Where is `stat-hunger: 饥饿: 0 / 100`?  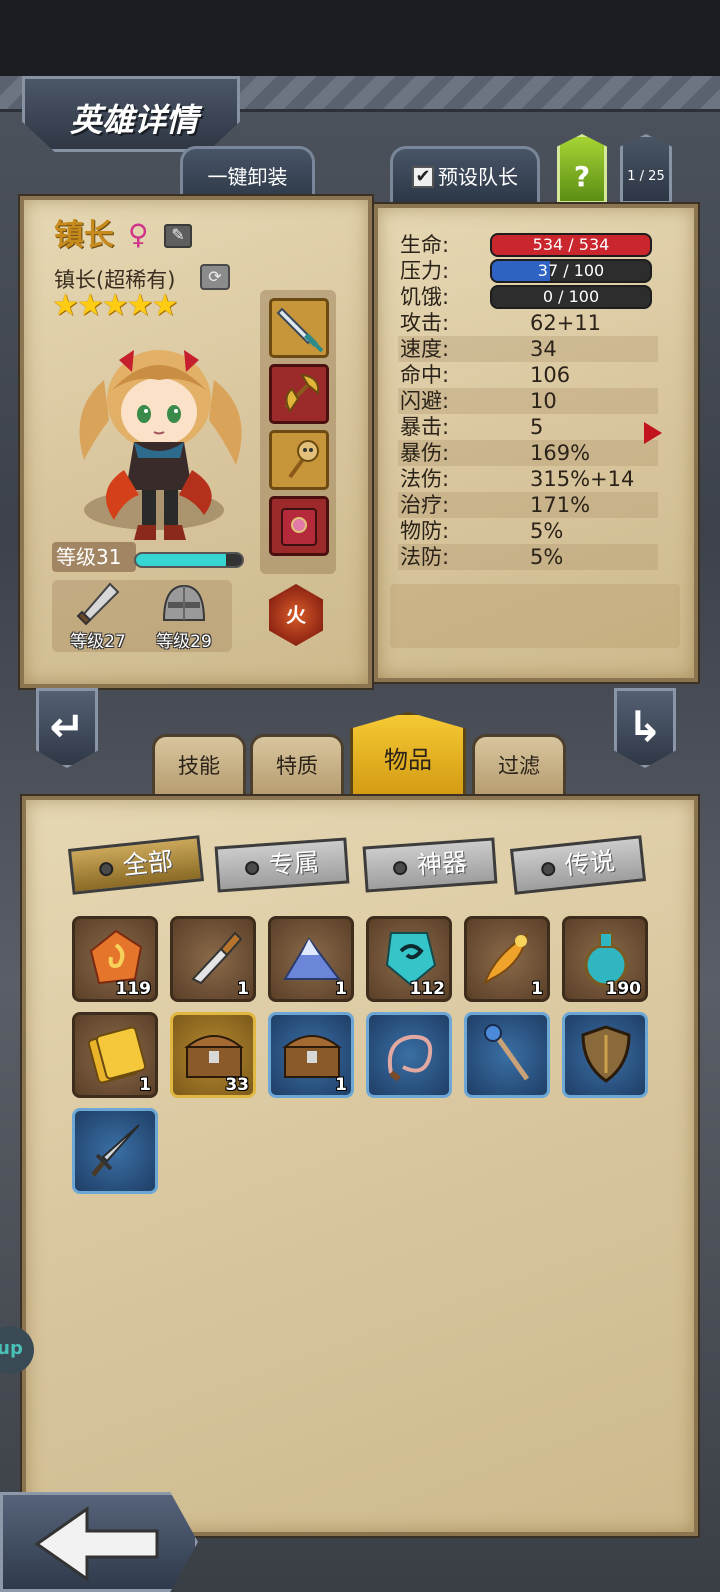 stat-hunger: 饥饿: 0 / 100 is located at coordinates (528, 297).